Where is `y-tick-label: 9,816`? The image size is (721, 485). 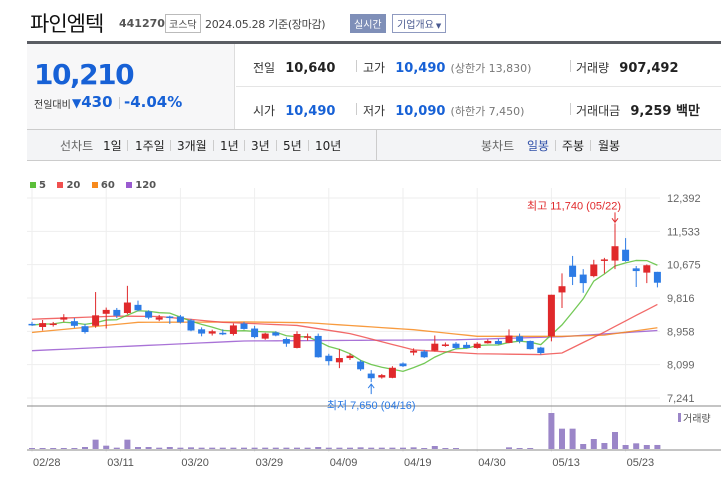 y-tick-label: 9,816 is located at coordinates (681, 299).